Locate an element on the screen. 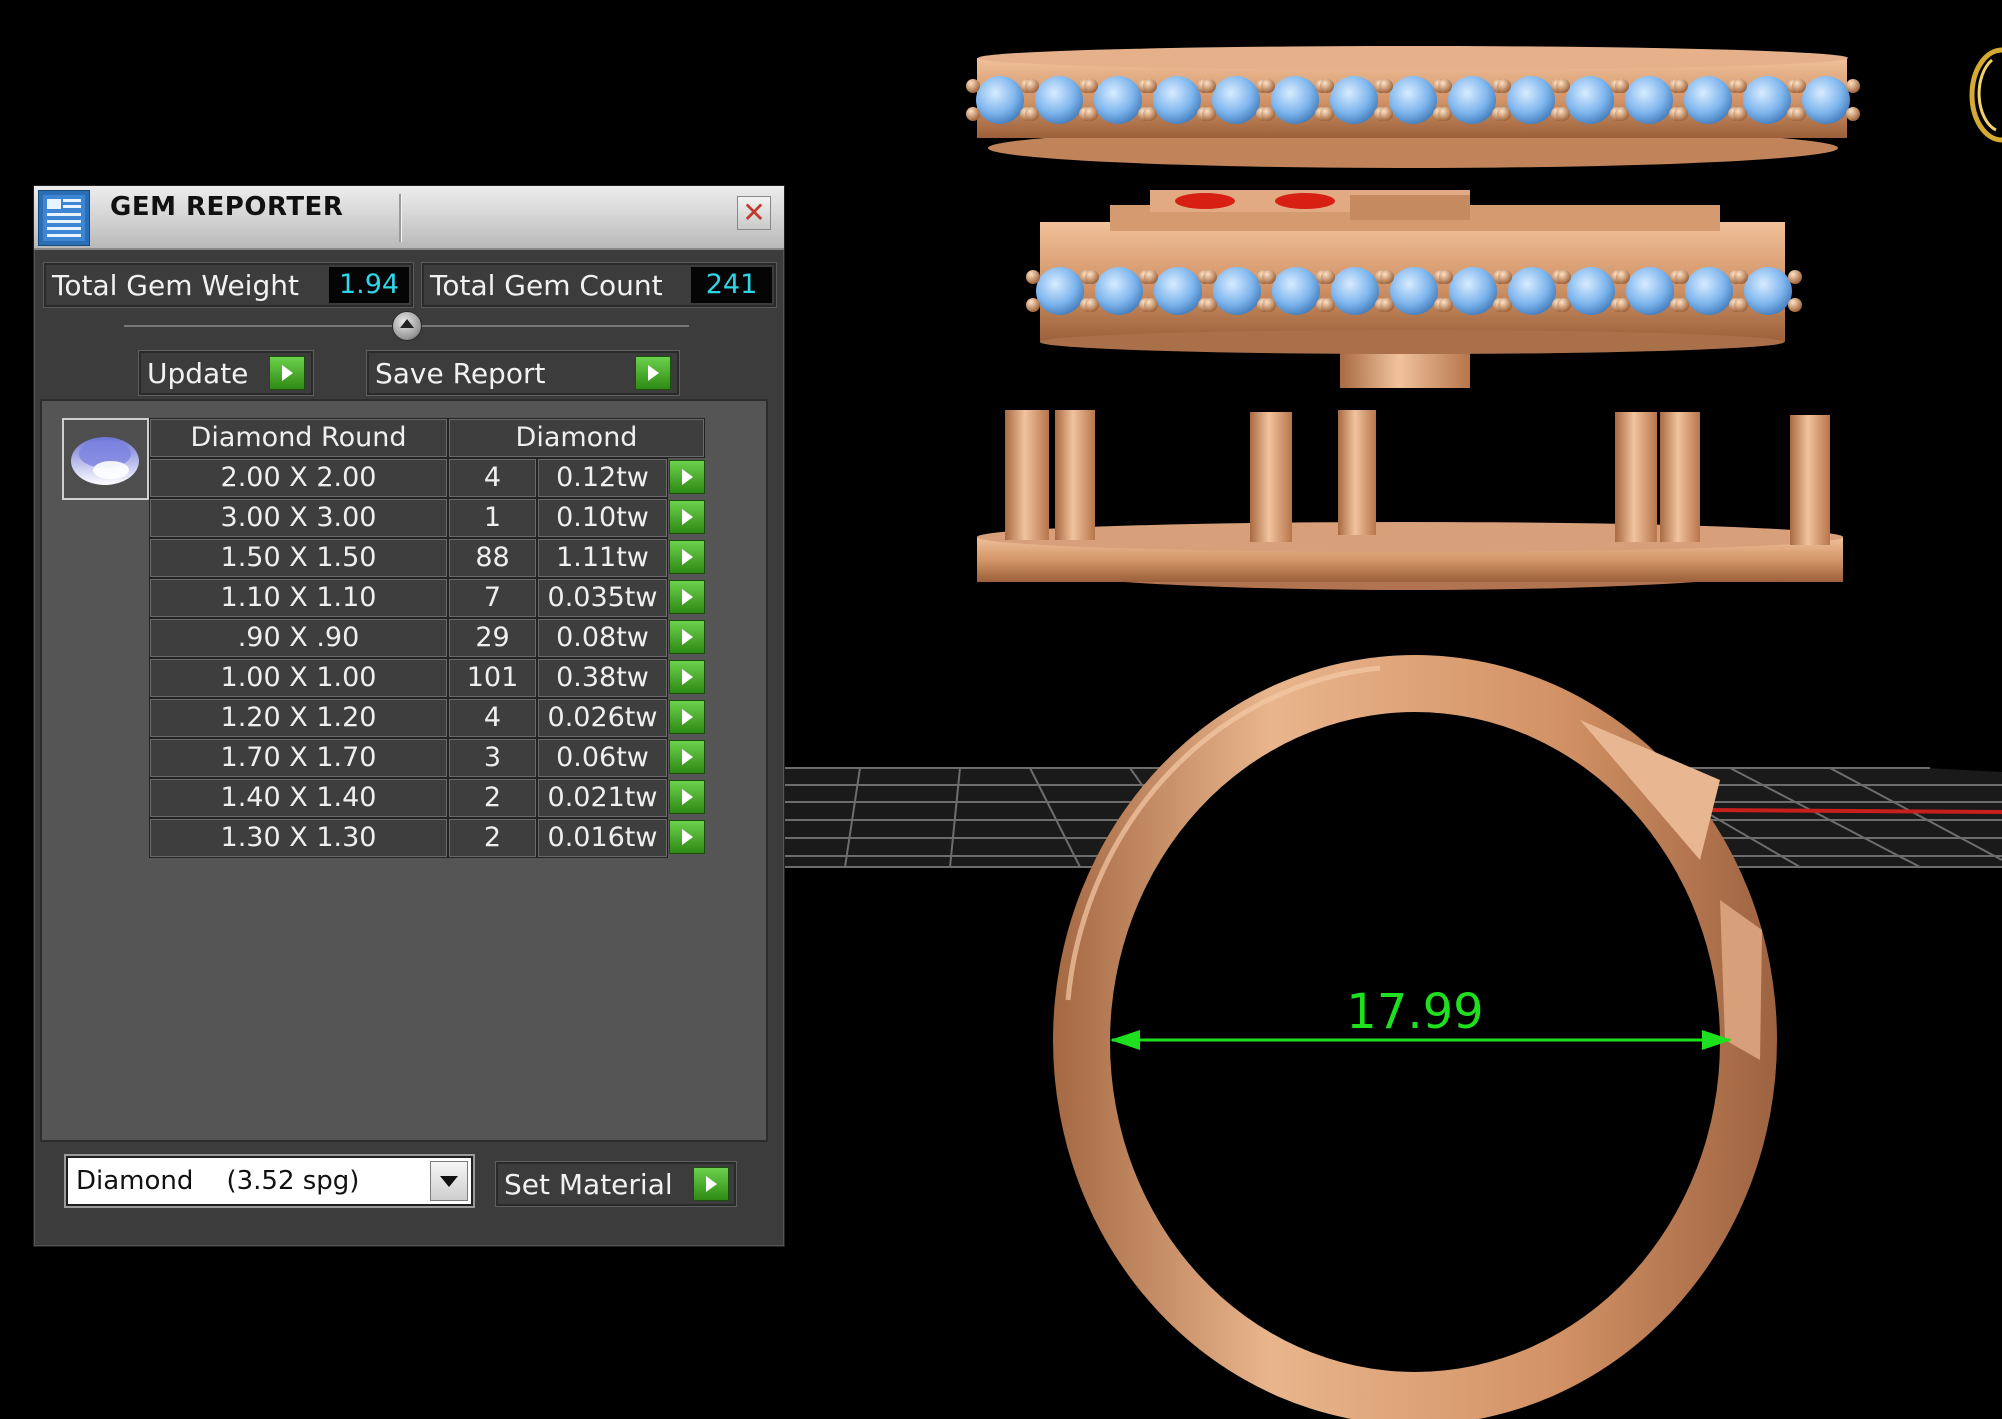 Image resolution: width=2002 pixels, height=1419 pixels. gem-count-cell: 88 is located at coordinates (492, 558).